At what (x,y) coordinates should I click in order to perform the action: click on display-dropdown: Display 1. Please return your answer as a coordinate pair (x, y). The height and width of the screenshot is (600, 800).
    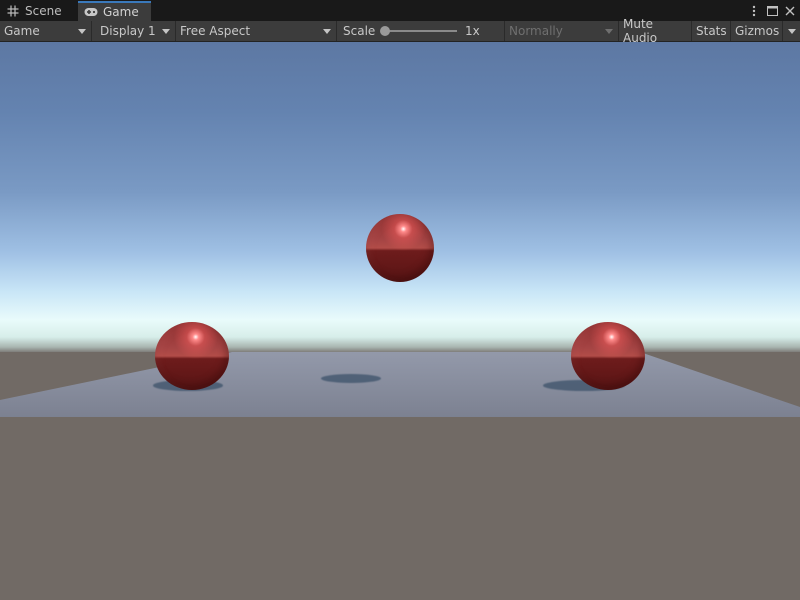
    Looking at the image, I should click on (134, 31).